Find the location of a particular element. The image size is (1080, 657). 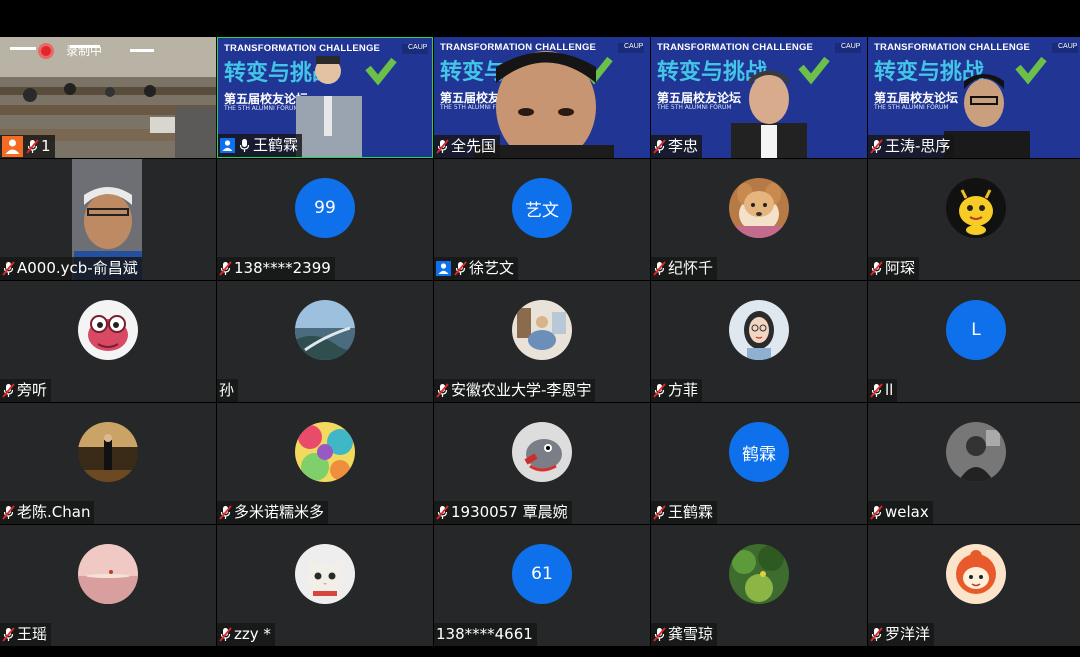

avatar-initials: 61 is located at coordinates (542, 574).